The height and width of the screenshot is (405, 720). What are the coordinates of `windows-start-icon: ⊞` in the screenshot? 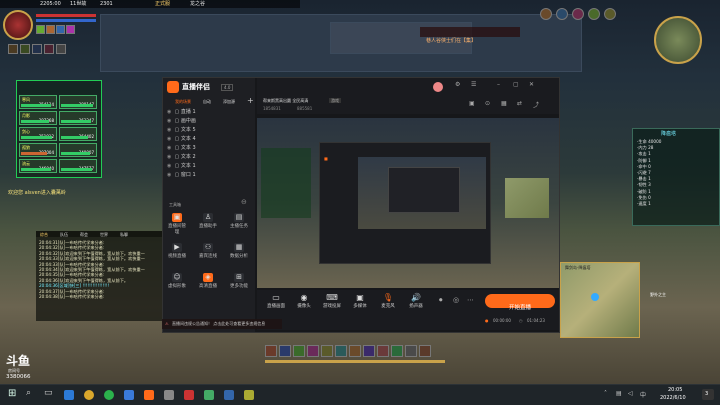 It's located at (12, 393).